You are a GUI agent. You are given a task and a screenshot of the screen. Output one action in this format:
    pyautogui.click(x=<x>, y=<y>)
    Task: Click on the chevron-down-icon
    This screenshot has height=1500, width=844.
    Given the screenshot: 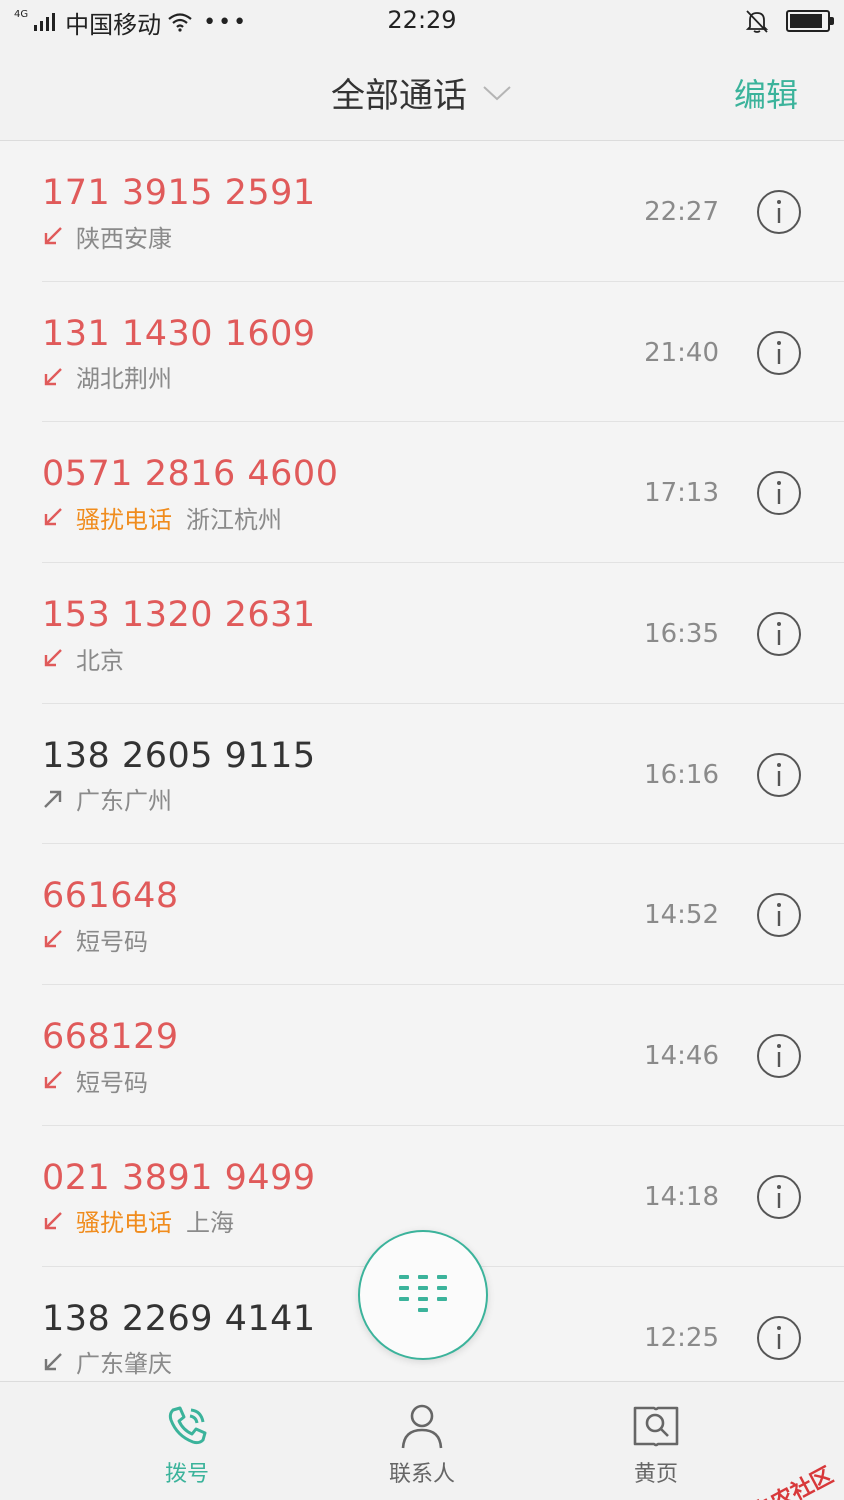 What is the action you would take?
    pyautogui.click(x=497, y=92)
    